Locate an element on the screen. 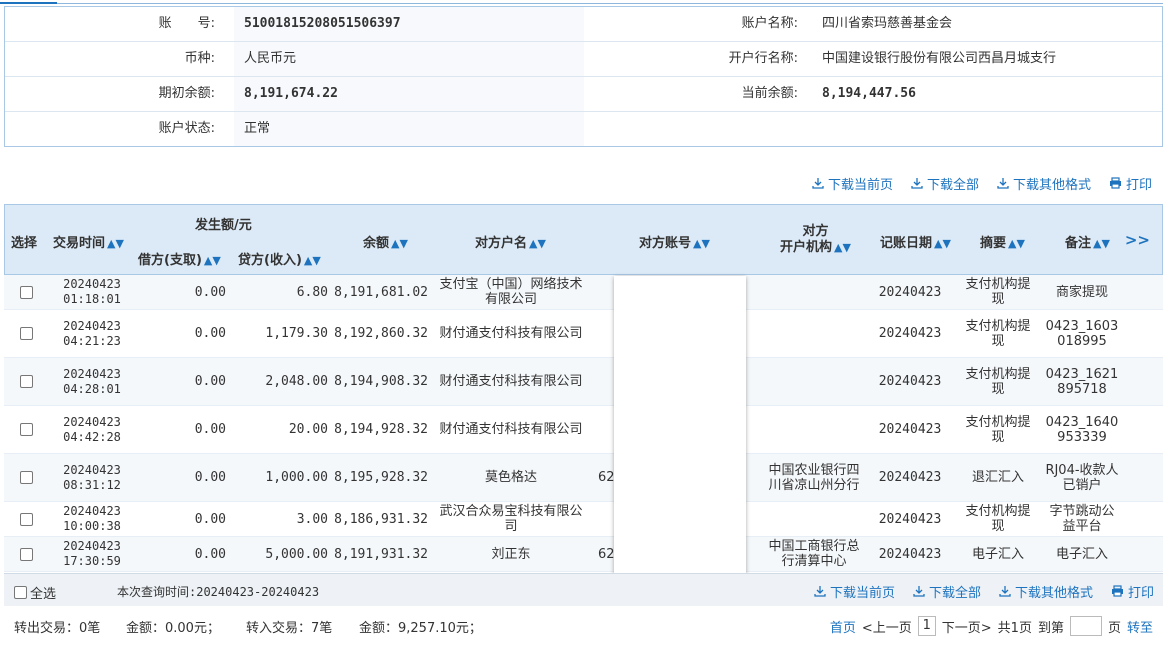  col-balance: 余额 ▲▼ is located at coordinates (385, 241).